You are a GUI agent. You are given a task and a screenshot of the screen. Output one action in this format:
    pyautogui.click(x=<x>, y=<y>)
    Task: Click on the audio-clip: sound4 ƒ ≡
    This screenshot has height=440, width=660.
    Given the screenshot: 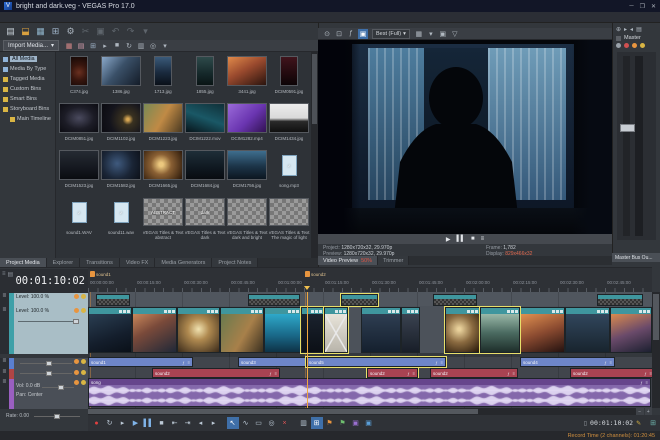 What is the action you would take?
    pyautogui.click(x=567, y=362)
    